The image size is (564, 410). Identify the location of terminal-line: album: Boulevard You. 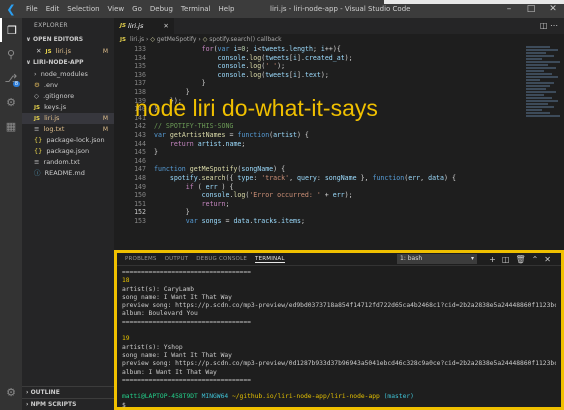
(160, 314).